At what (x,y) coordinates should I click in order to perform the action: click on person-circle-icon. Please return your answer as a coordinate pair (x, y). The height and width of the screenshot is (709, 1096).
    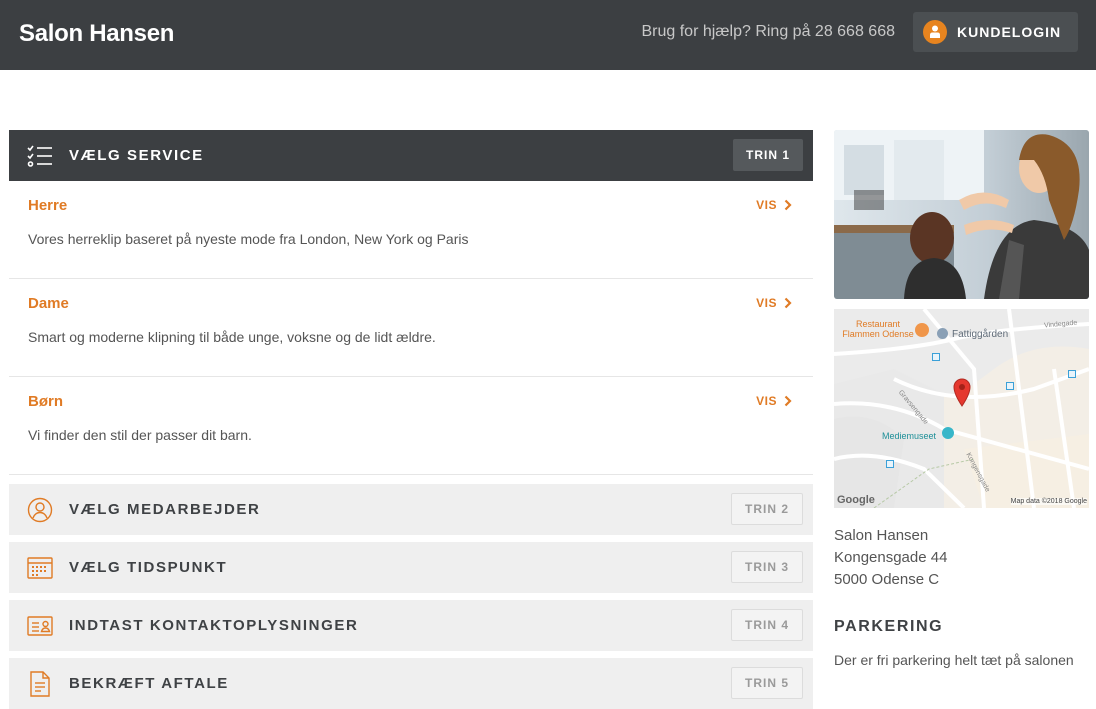
    Looking at the image, I should click on (40, 510).